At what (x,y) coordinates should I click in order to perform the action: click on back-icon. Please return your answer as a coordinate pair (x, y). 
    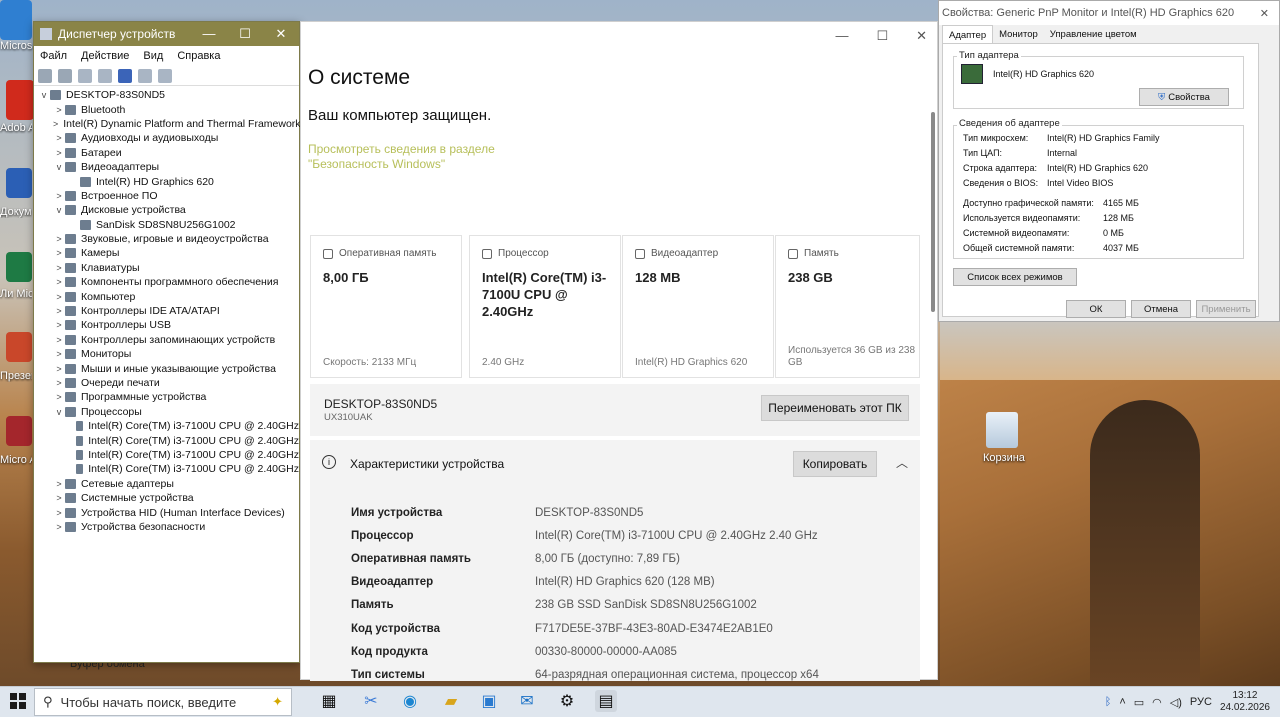
    Looking at the image, I should click on (45, 75).